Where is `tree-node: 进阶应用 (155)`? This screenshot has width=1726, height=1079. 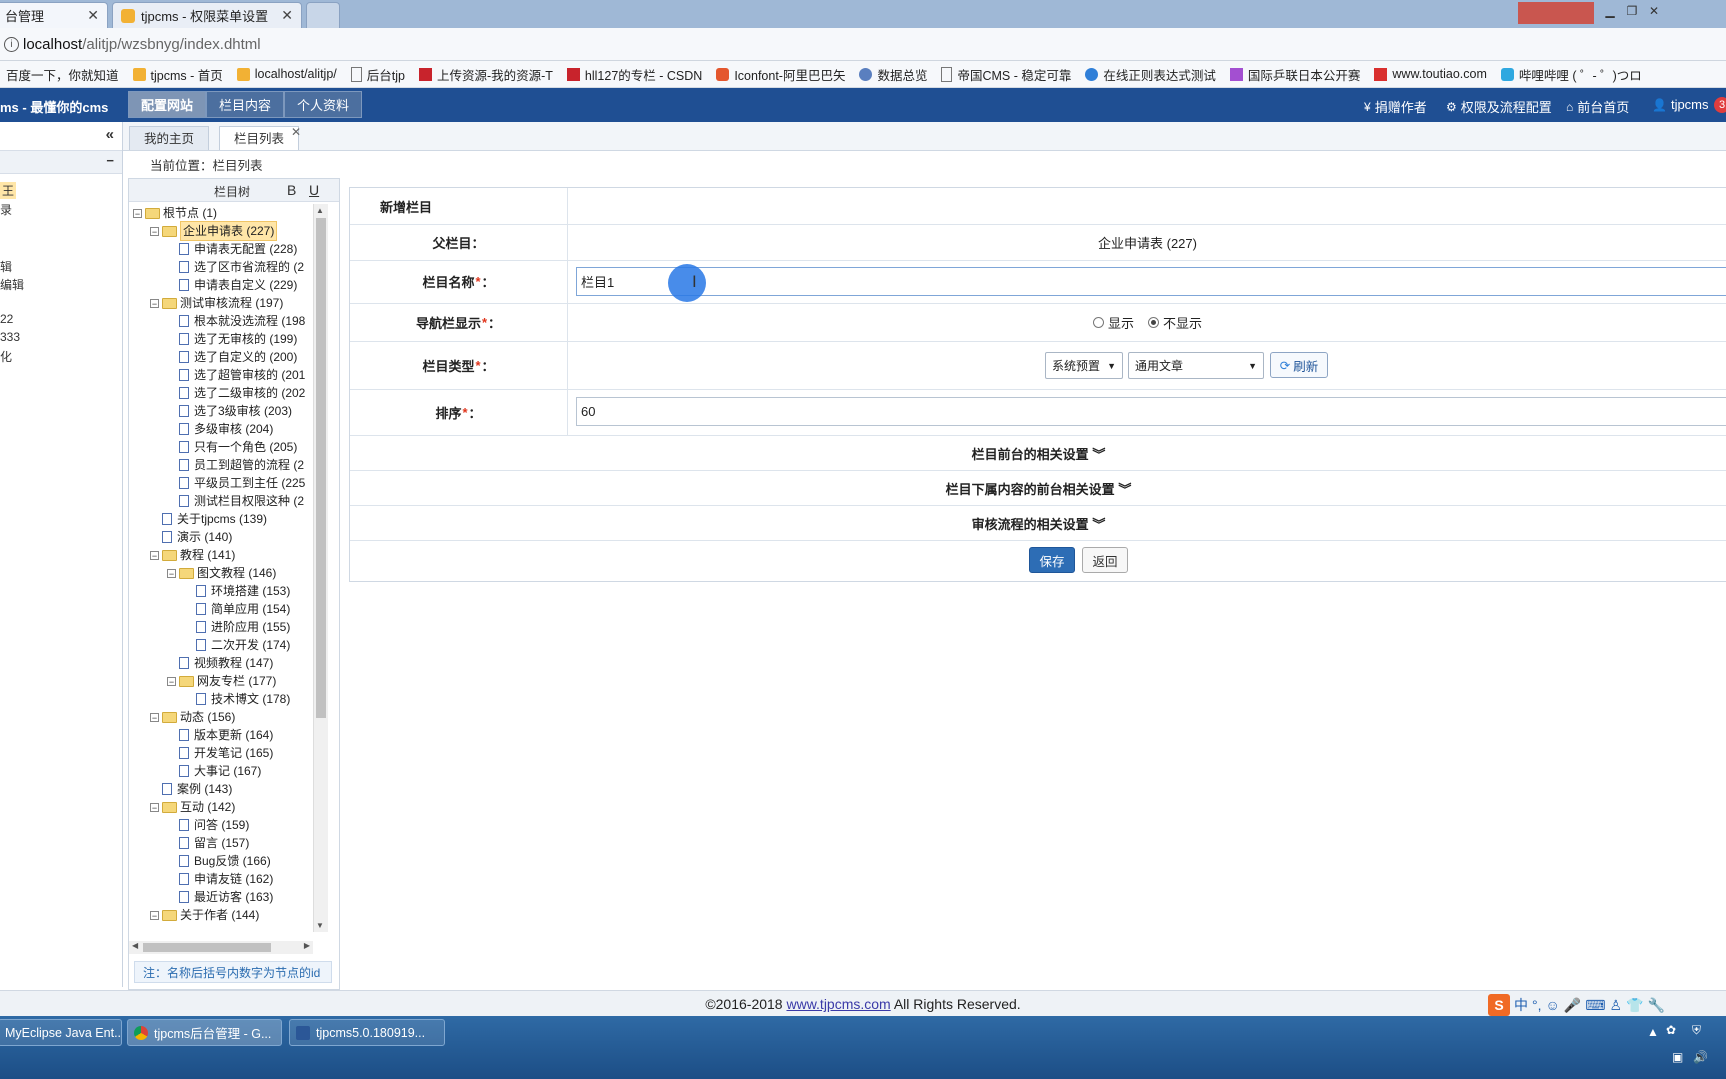 tree-node: 进阶应用 (155) is located at coordinates (237, 627).